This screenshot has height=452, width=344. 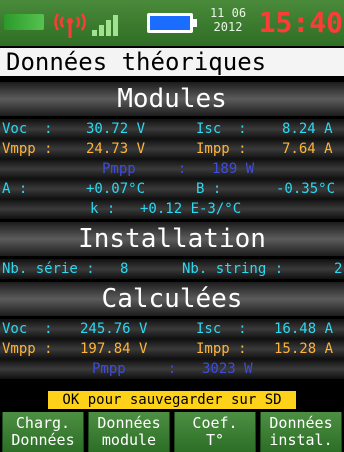 I want to click on row-modules-vmpp-impp: Vmpp : 24.73 V Impp : 7.64 A, so click(x=172, y=149).